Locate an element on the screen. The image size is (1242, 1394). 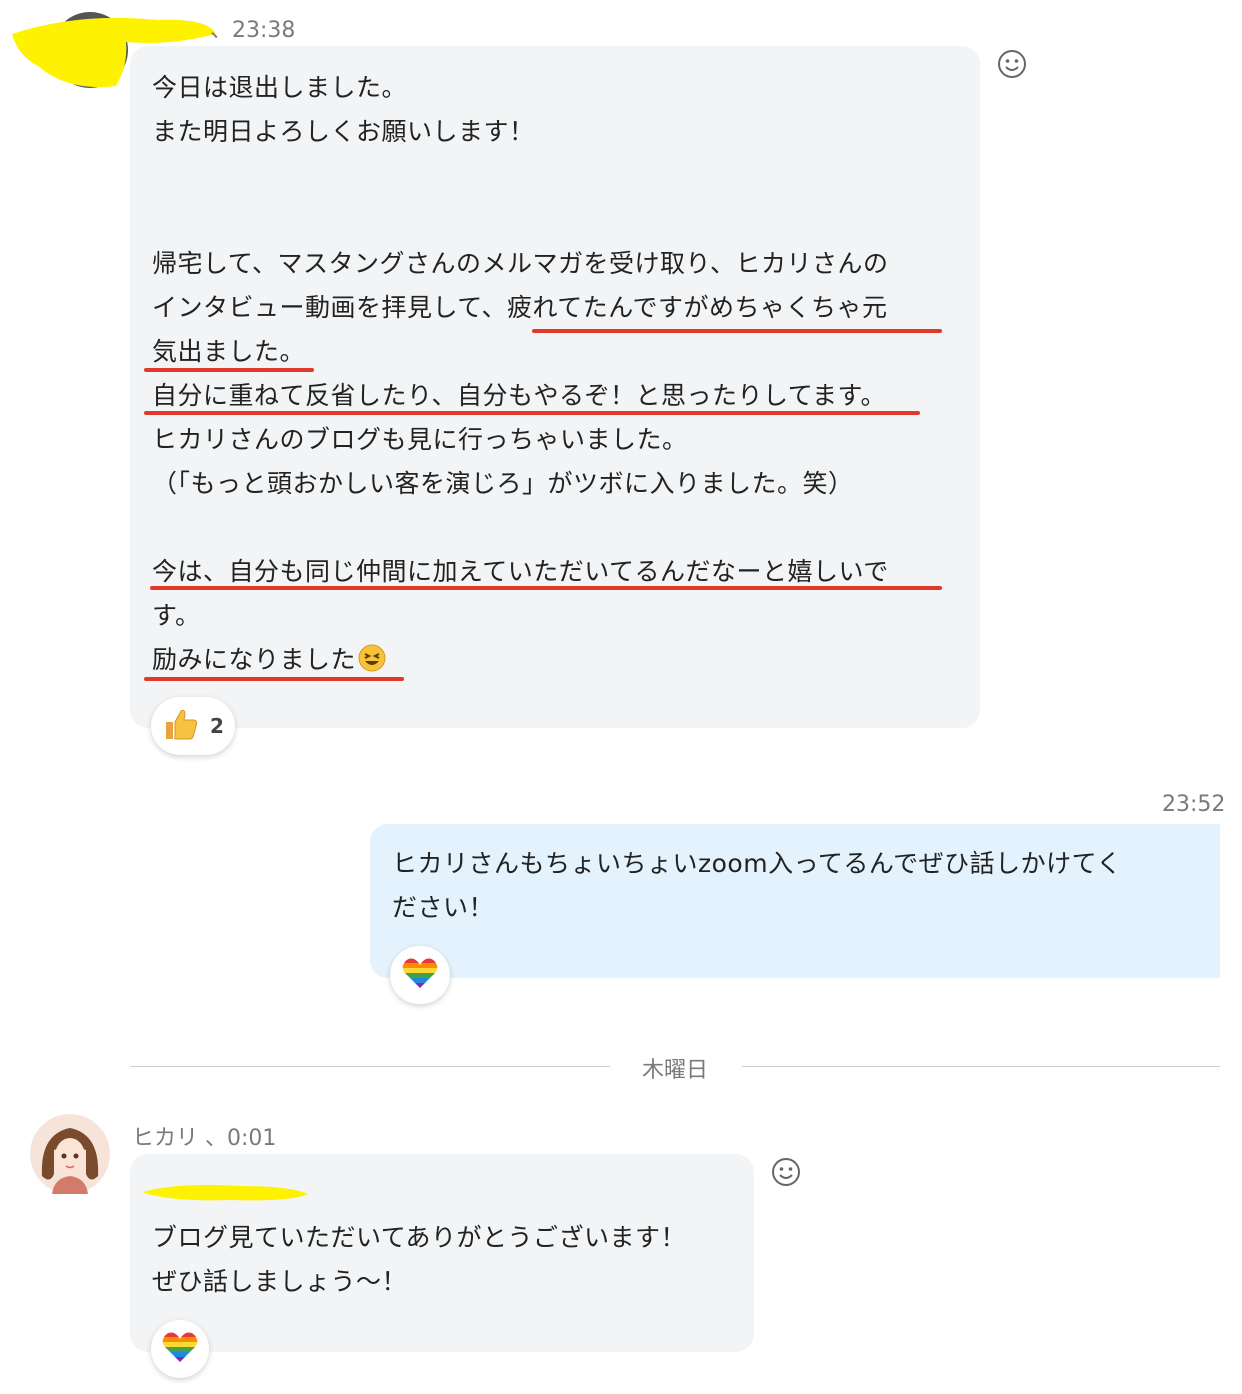
message-line: ださい！ is located at coordinates (443, 907).